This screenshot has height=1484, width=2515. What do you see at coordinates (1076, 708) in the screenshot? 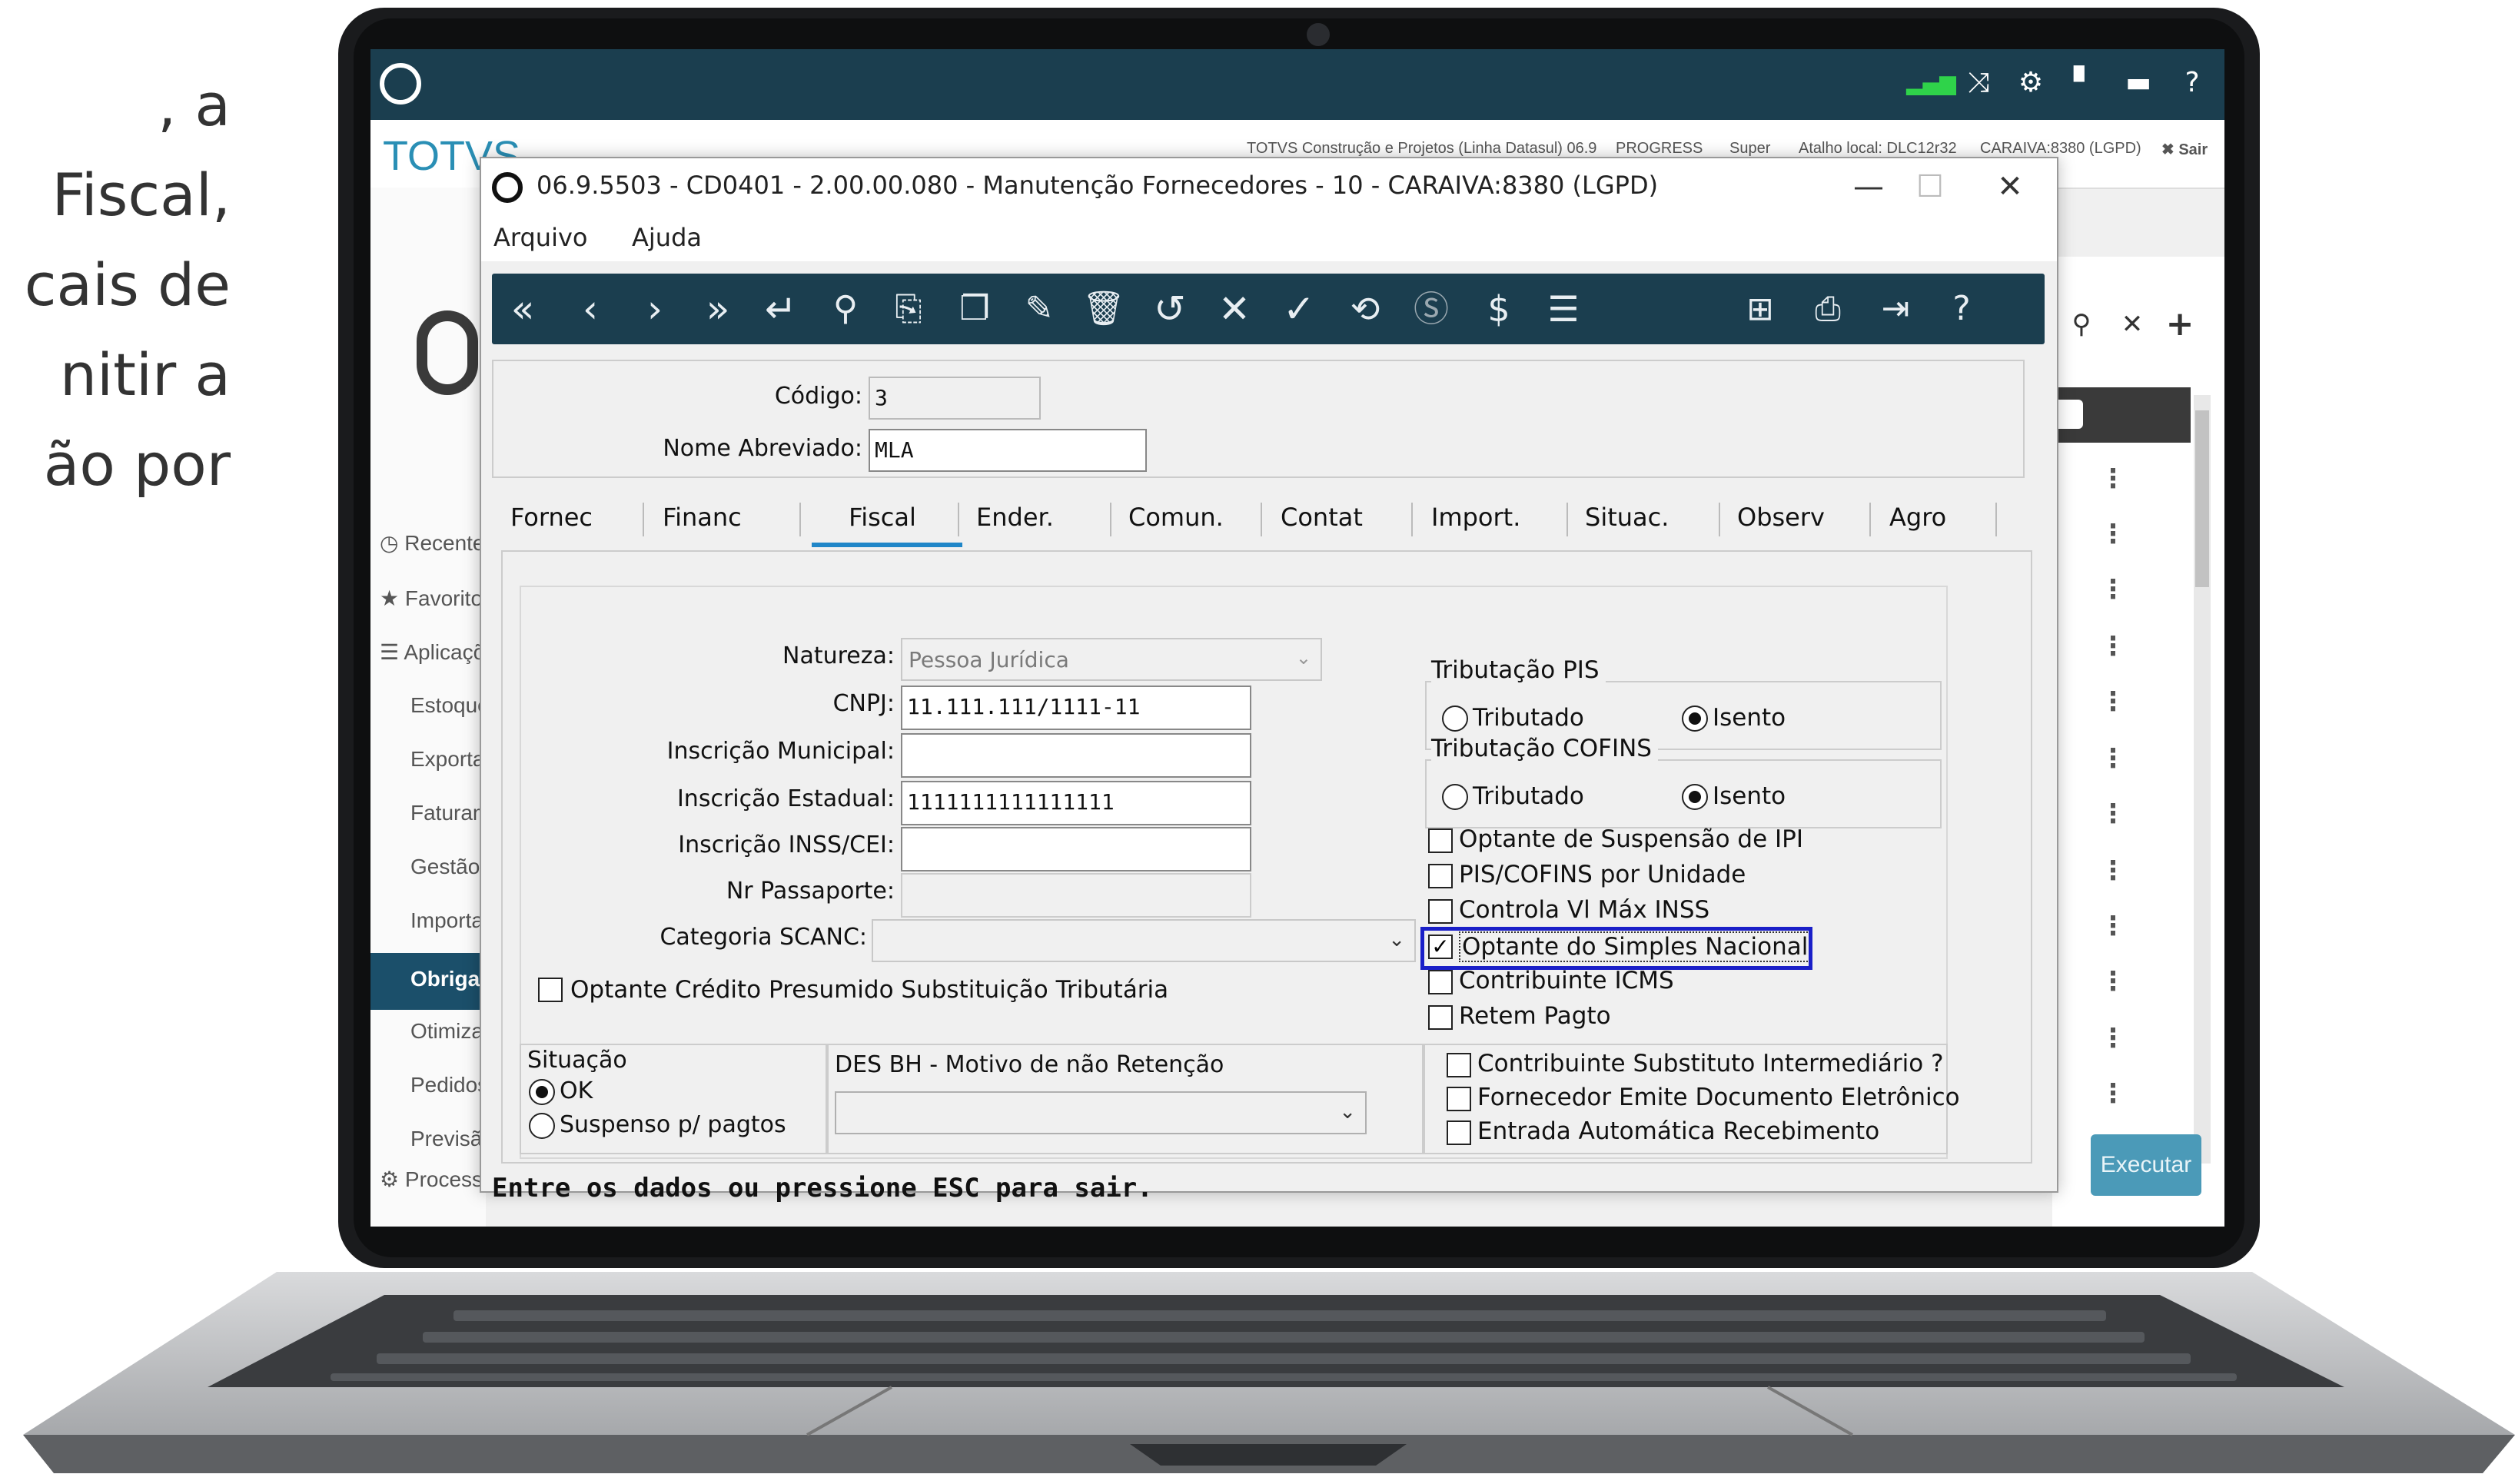
I see `cnpj-field: 11.111.111/1111-11` at bounding box center [1076, 708].